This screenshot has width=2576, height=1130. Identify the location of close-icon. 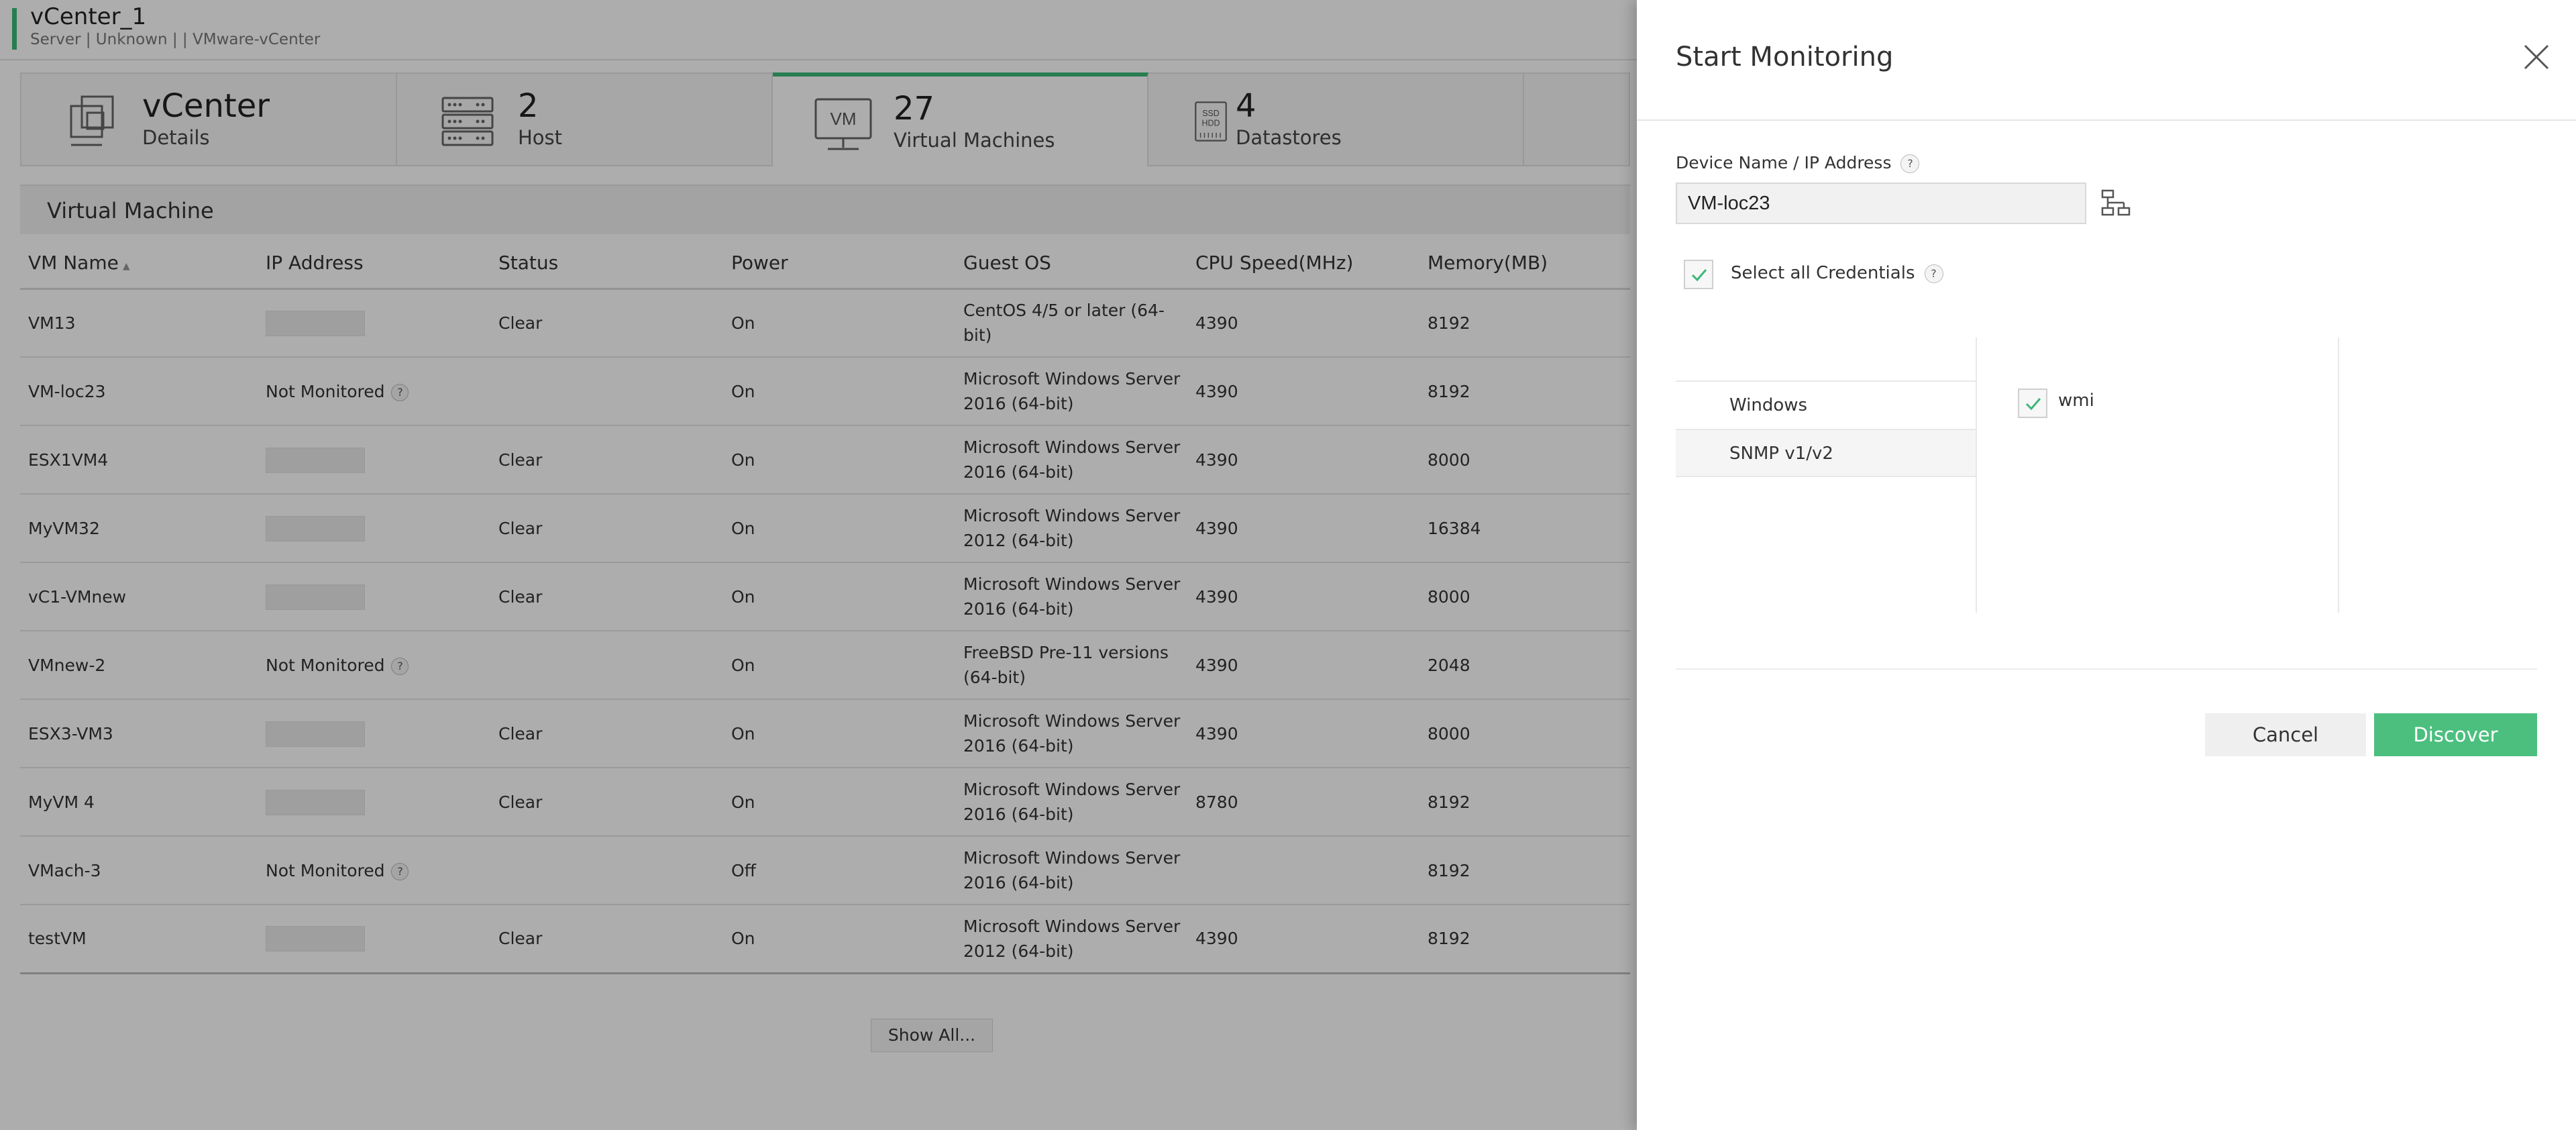
(2536, 57).